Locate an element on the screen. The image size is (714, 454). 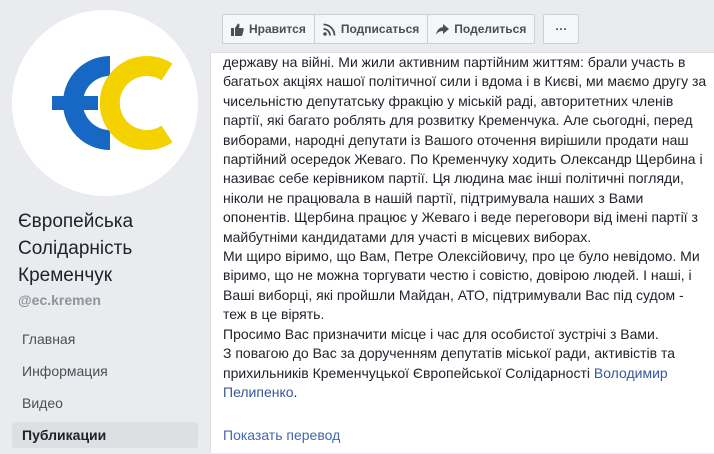
like-button-label: Нравится is located at coordinates (277, 29).